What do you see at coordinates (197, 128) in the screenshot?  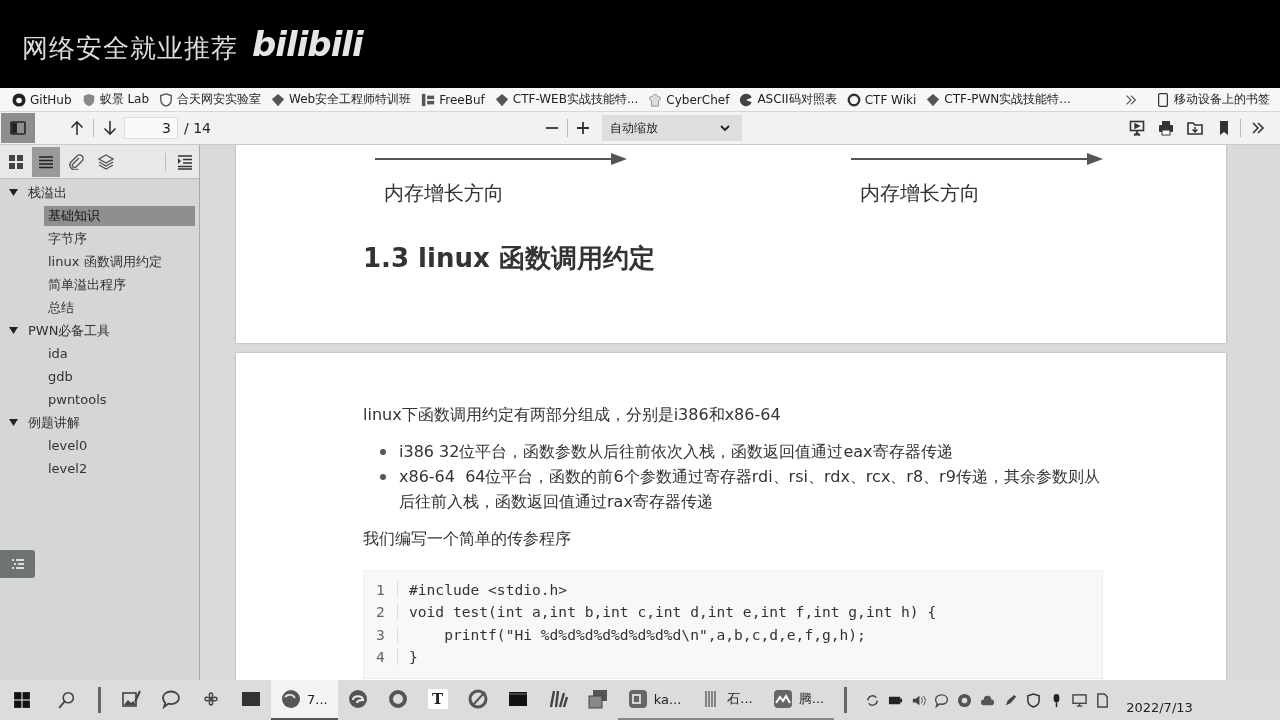 I see `page-count: / 14` at bounding box center [197, 128].